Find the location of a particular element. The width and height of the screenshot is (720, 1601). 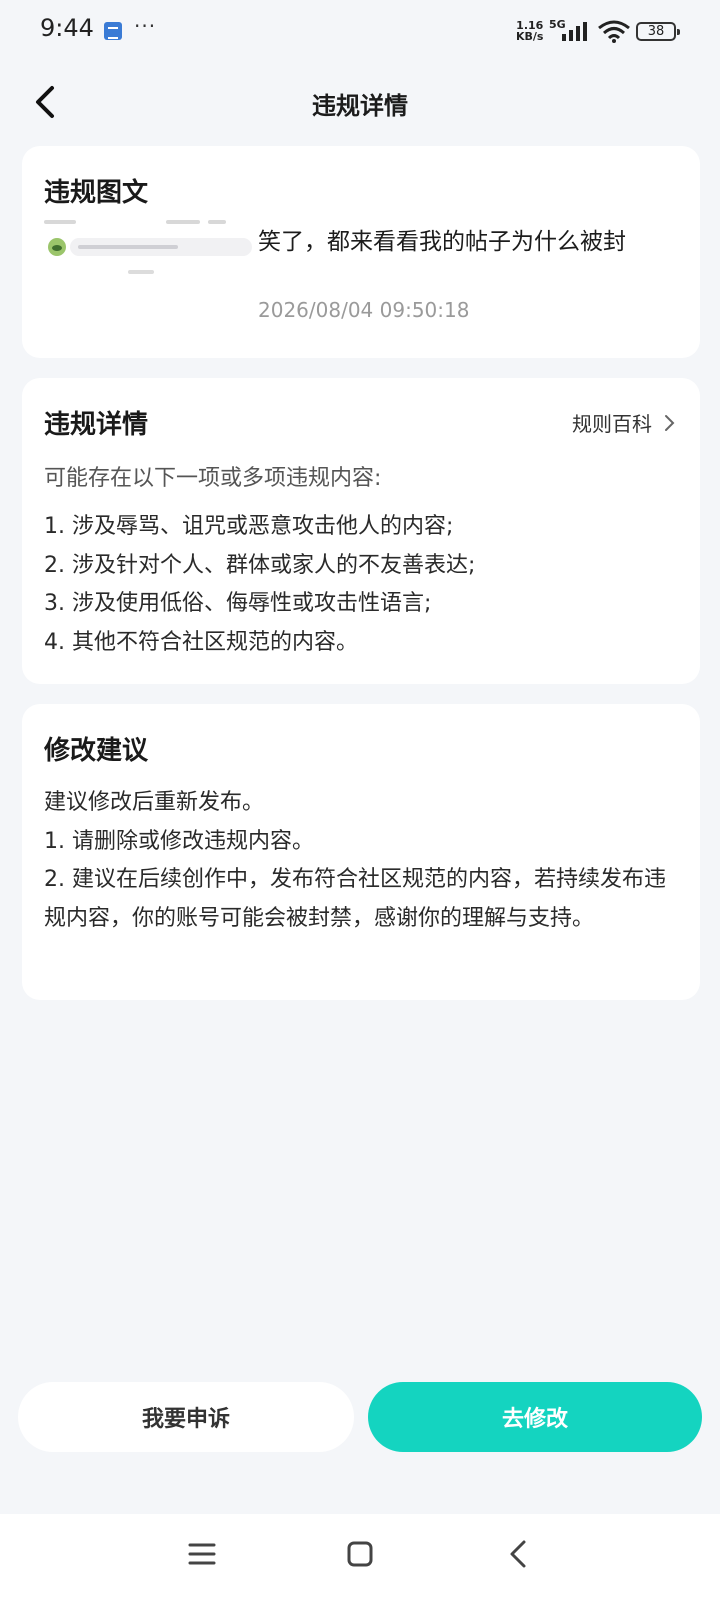

page-title: 违规详情 is located at coordinates (360, 106).